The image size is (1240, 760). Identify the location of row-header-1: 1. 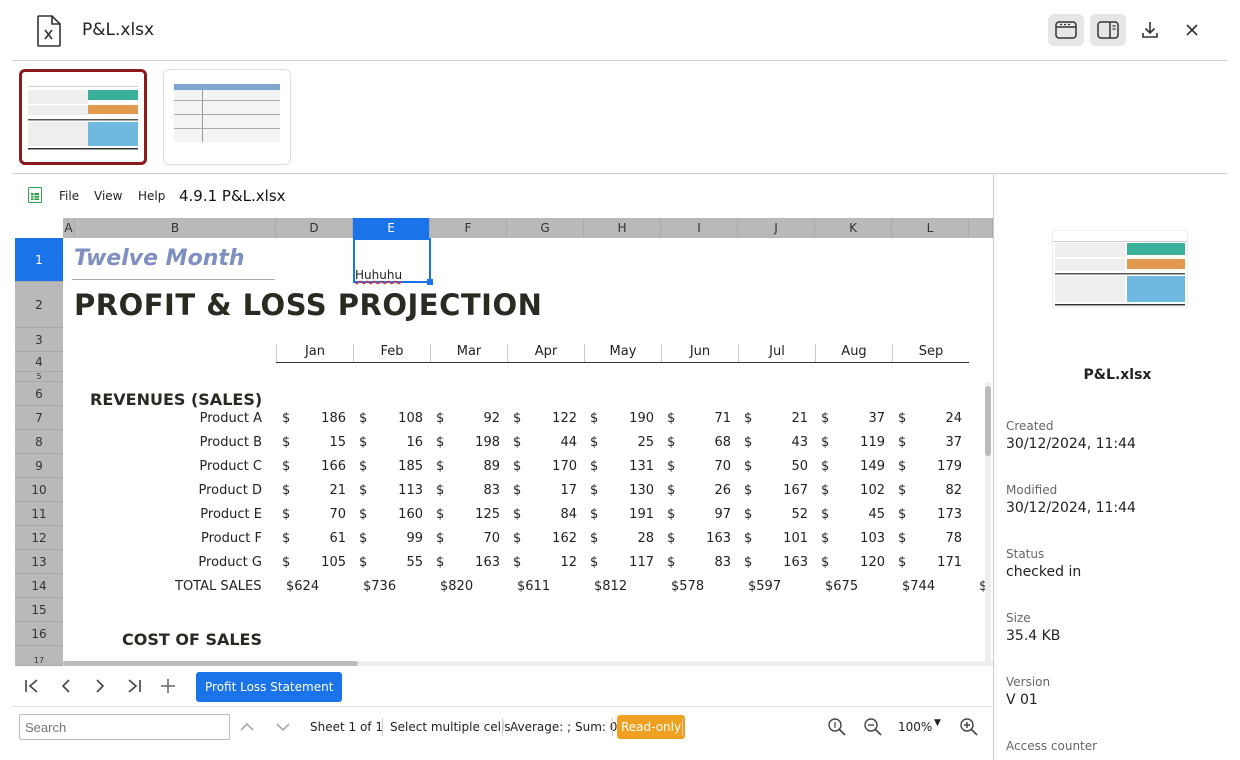
(39, 260).